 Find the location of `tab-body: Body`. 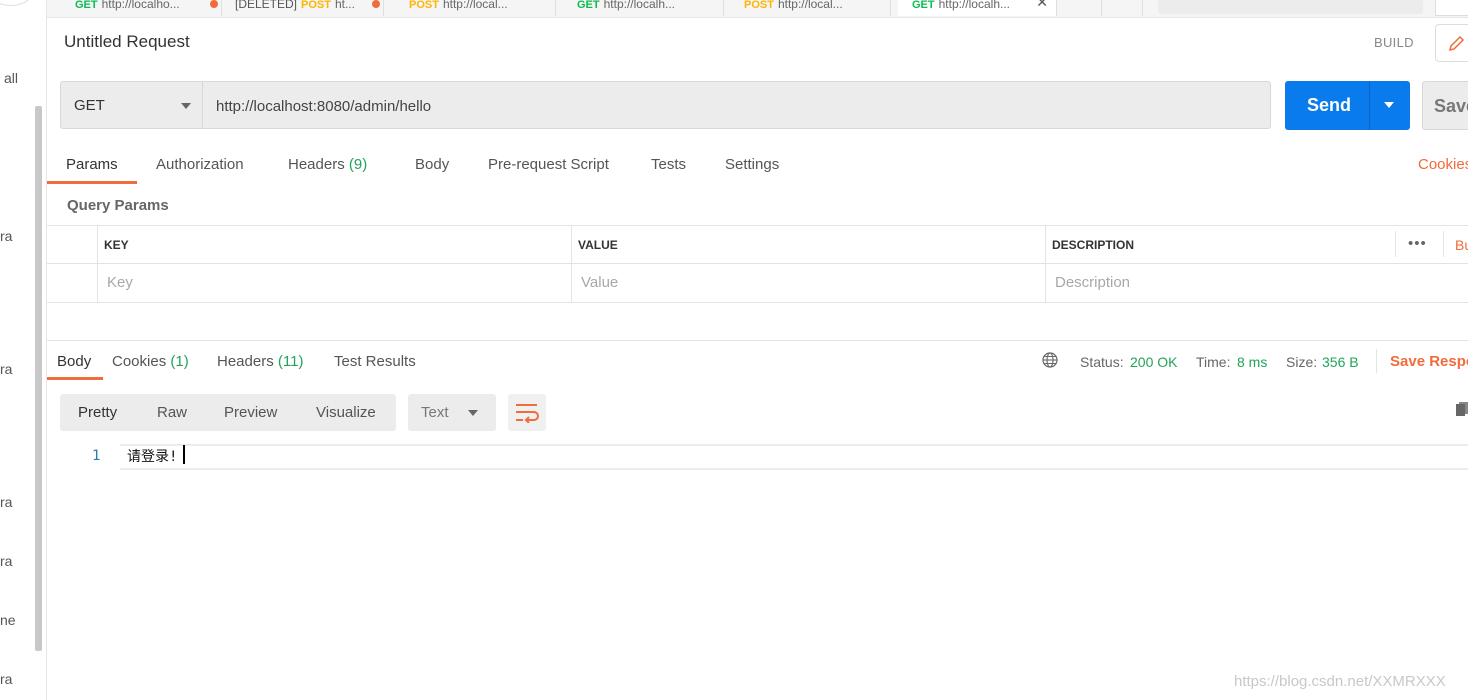

tab-body: Body is located at coordinates (432, 164).